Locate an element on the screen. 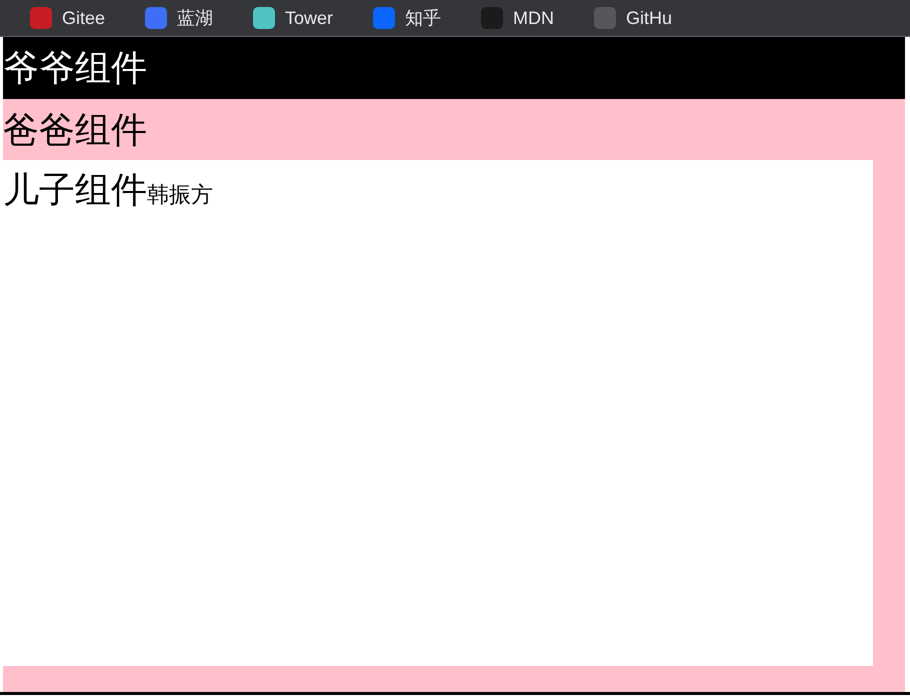 This screenshot has height=697, width=910. son-title: 儿子组件 is located at coordinates (75, 190).